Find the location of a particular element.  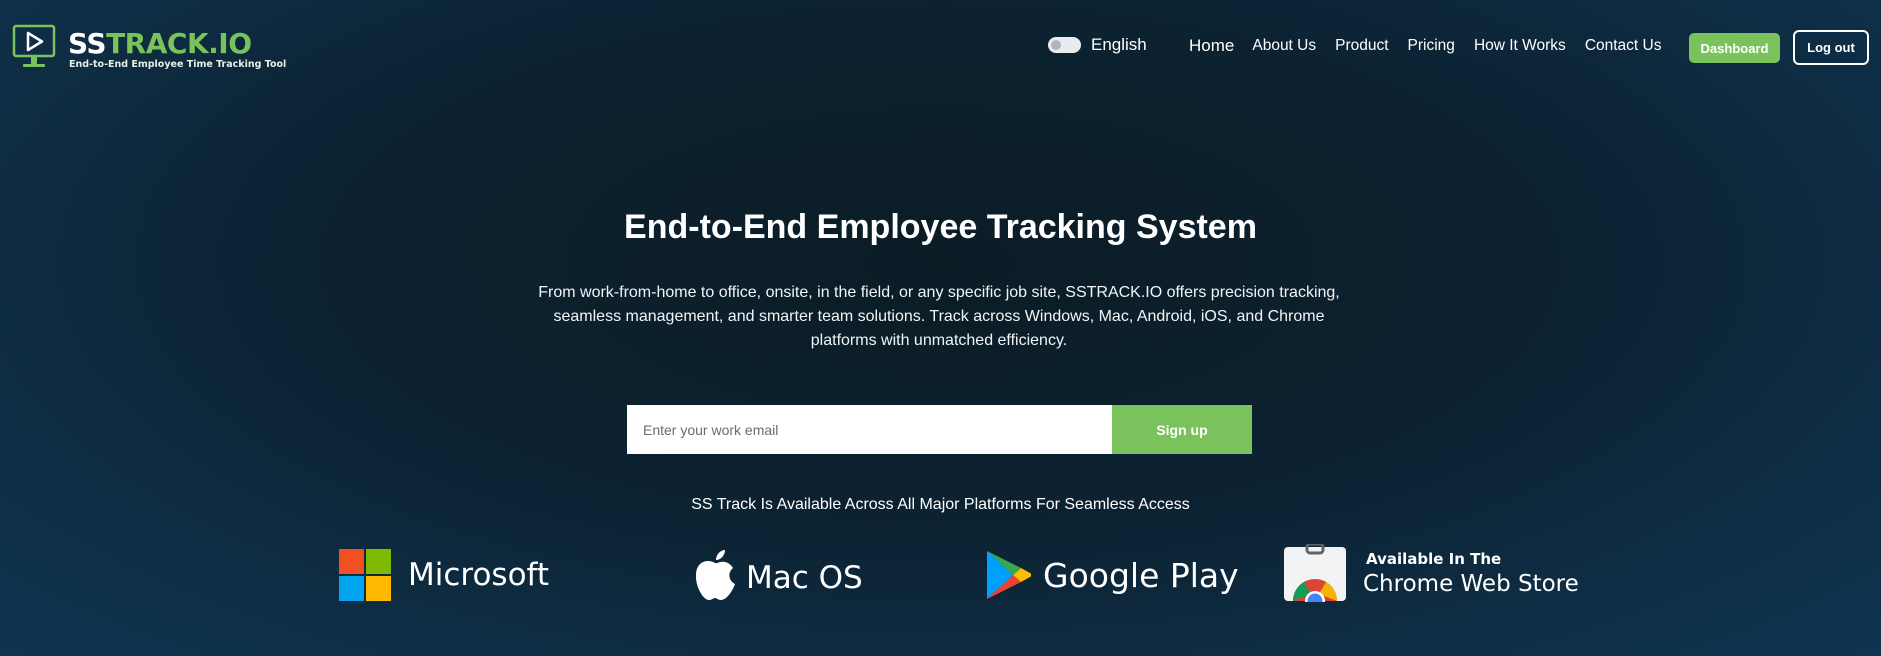

brand-tagline: End-to-End Employee Time Tracking Tool is located at coordinates (178, 64).